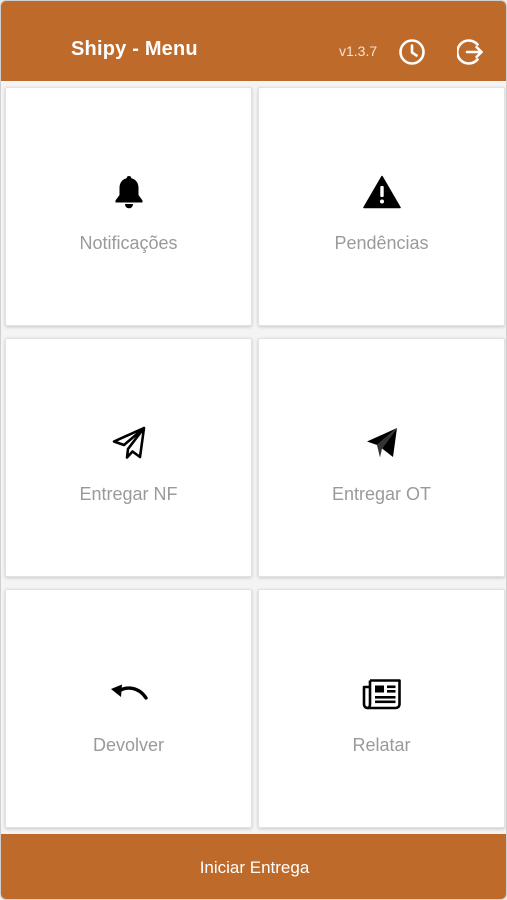 The height and width of the screenshot is (900, 507). What do you see at coordinates (253, 41) in the screenshot?
I see `app-header: Shipy - Menu v1.3.7` at bounding box center [253, 41].